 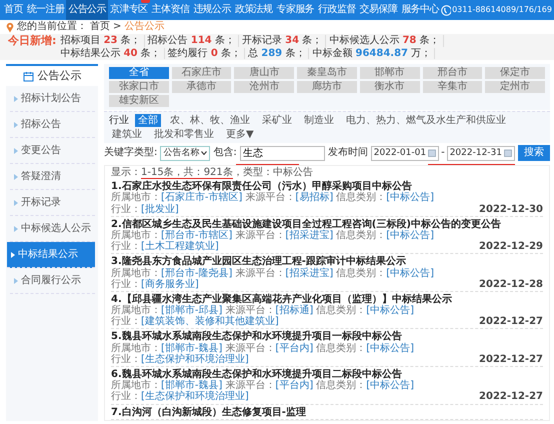 I want to click on calendar-icon, so click(x=432, y=153).